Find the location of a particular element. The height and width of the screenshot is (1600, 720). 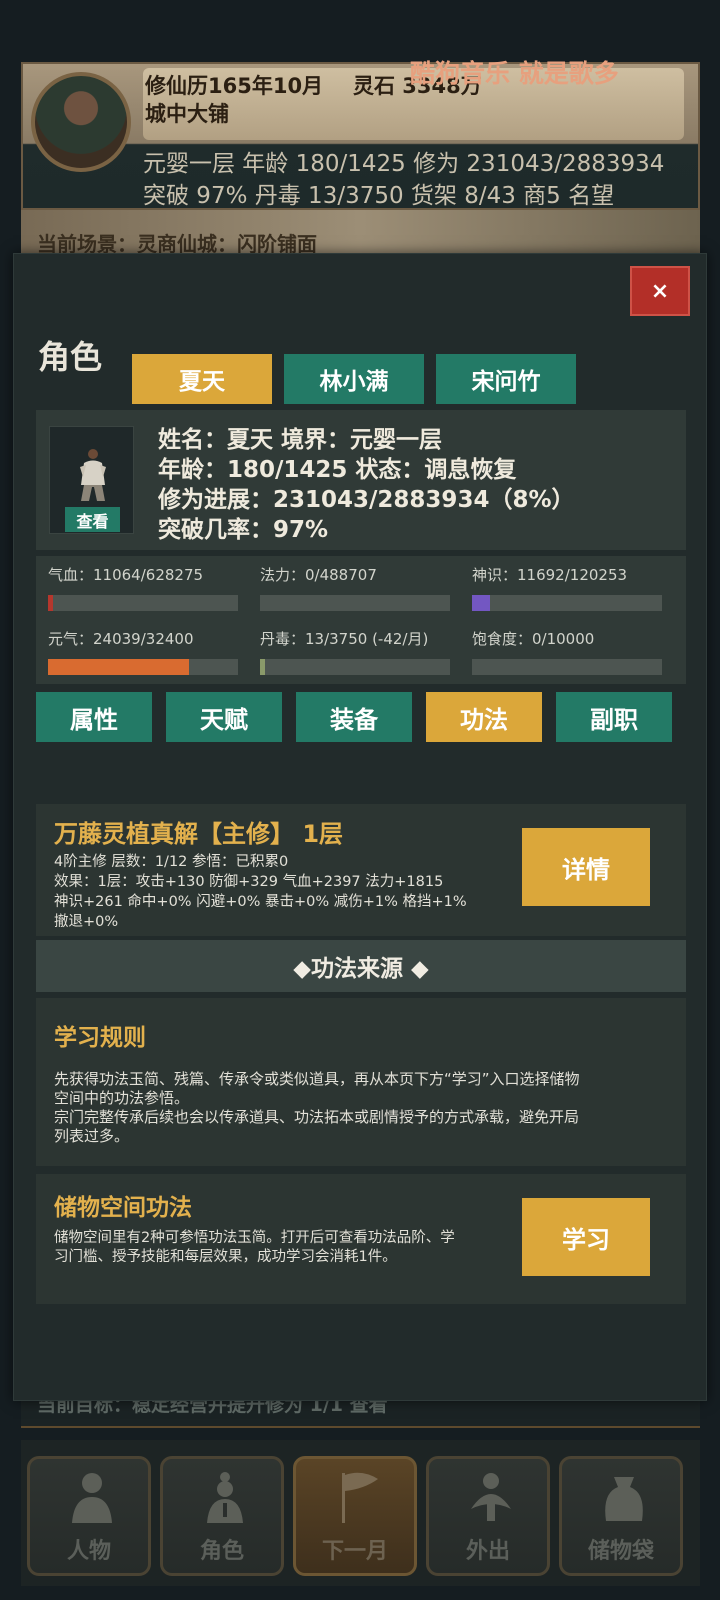

character-figure-icon is located at coordinates (93, 475).